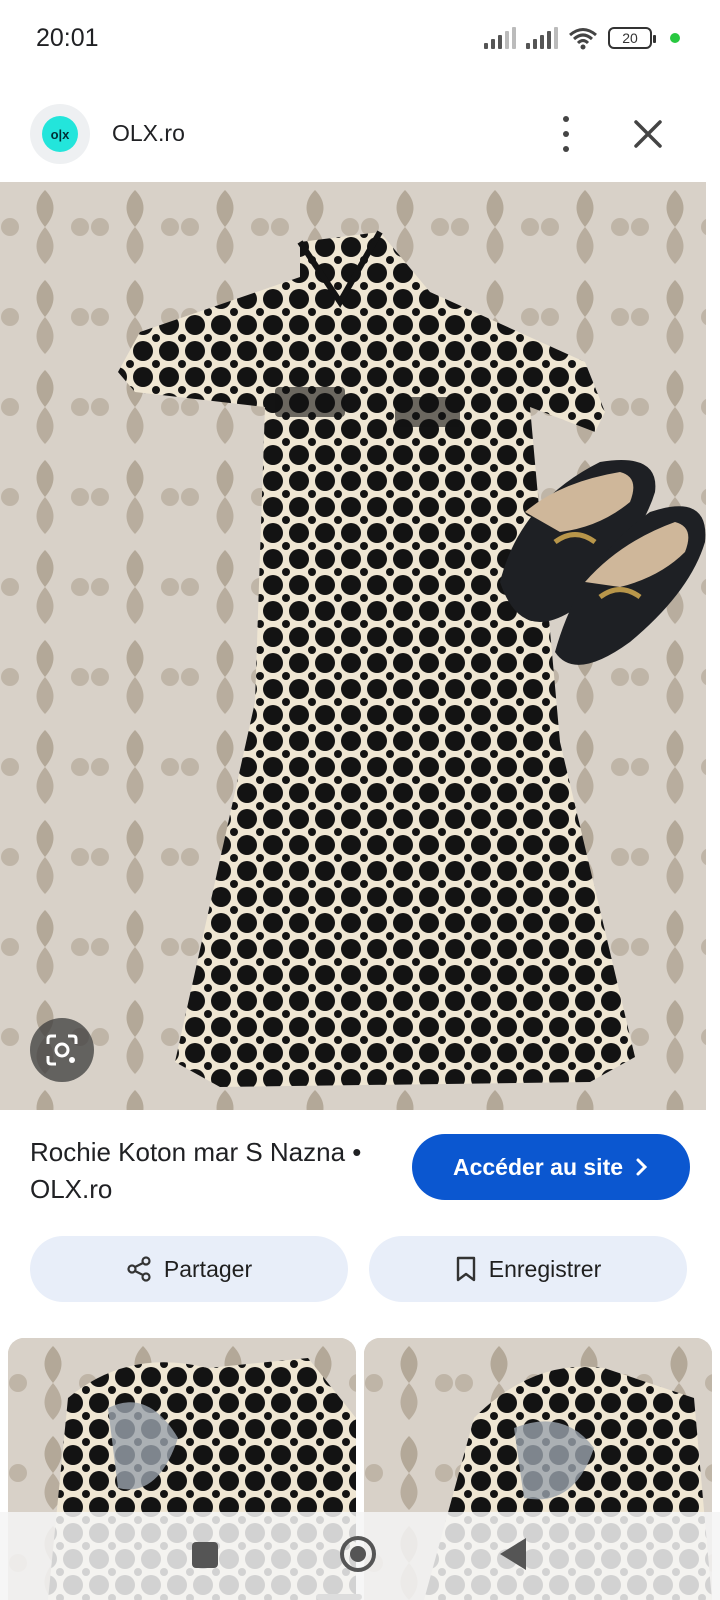 Image resolution: width=720 pixels, height=1600 pixels. I want to click on result-title: Rochie Koton mar S Nazna • OLX.ro, so click(210, 1171).